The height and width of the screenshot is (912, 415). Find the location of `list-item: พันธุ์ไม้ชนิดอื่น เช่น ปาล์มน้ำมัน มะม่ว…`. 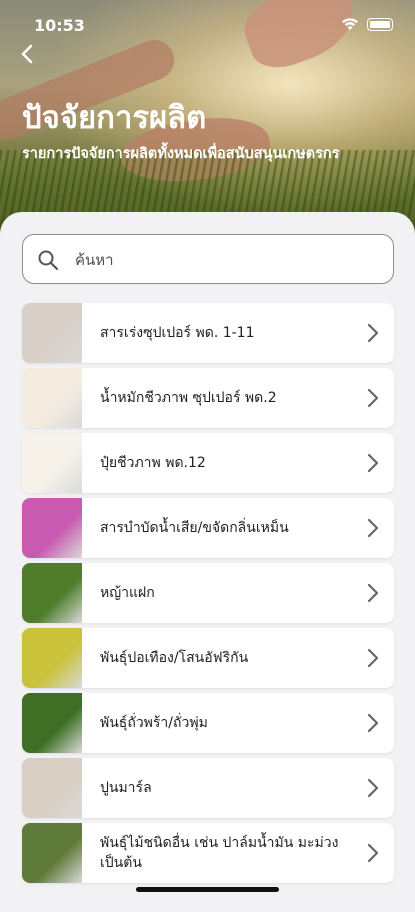

list-item: พันธุ์ไม้ชนิดอื่น เช่น ปาล์มน้ำมัน มะม่ว… is located at coordinates (208, 853).